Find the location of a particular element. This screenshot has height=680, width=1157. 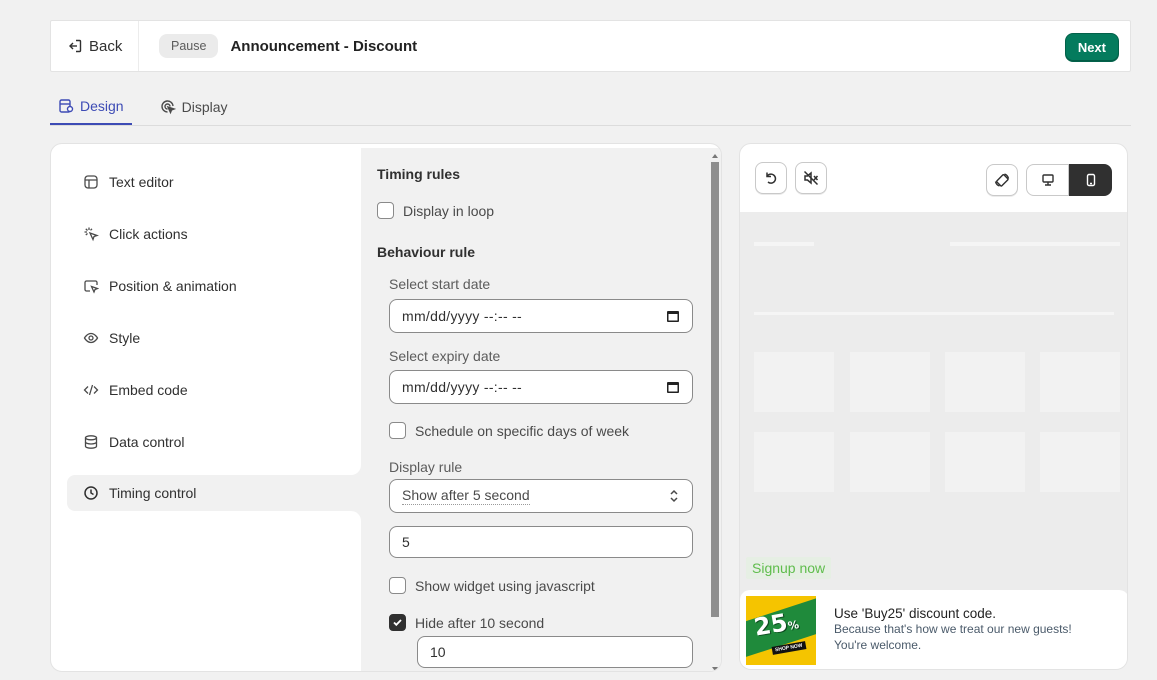

back-button: Back is located at coordinates (95, 46).